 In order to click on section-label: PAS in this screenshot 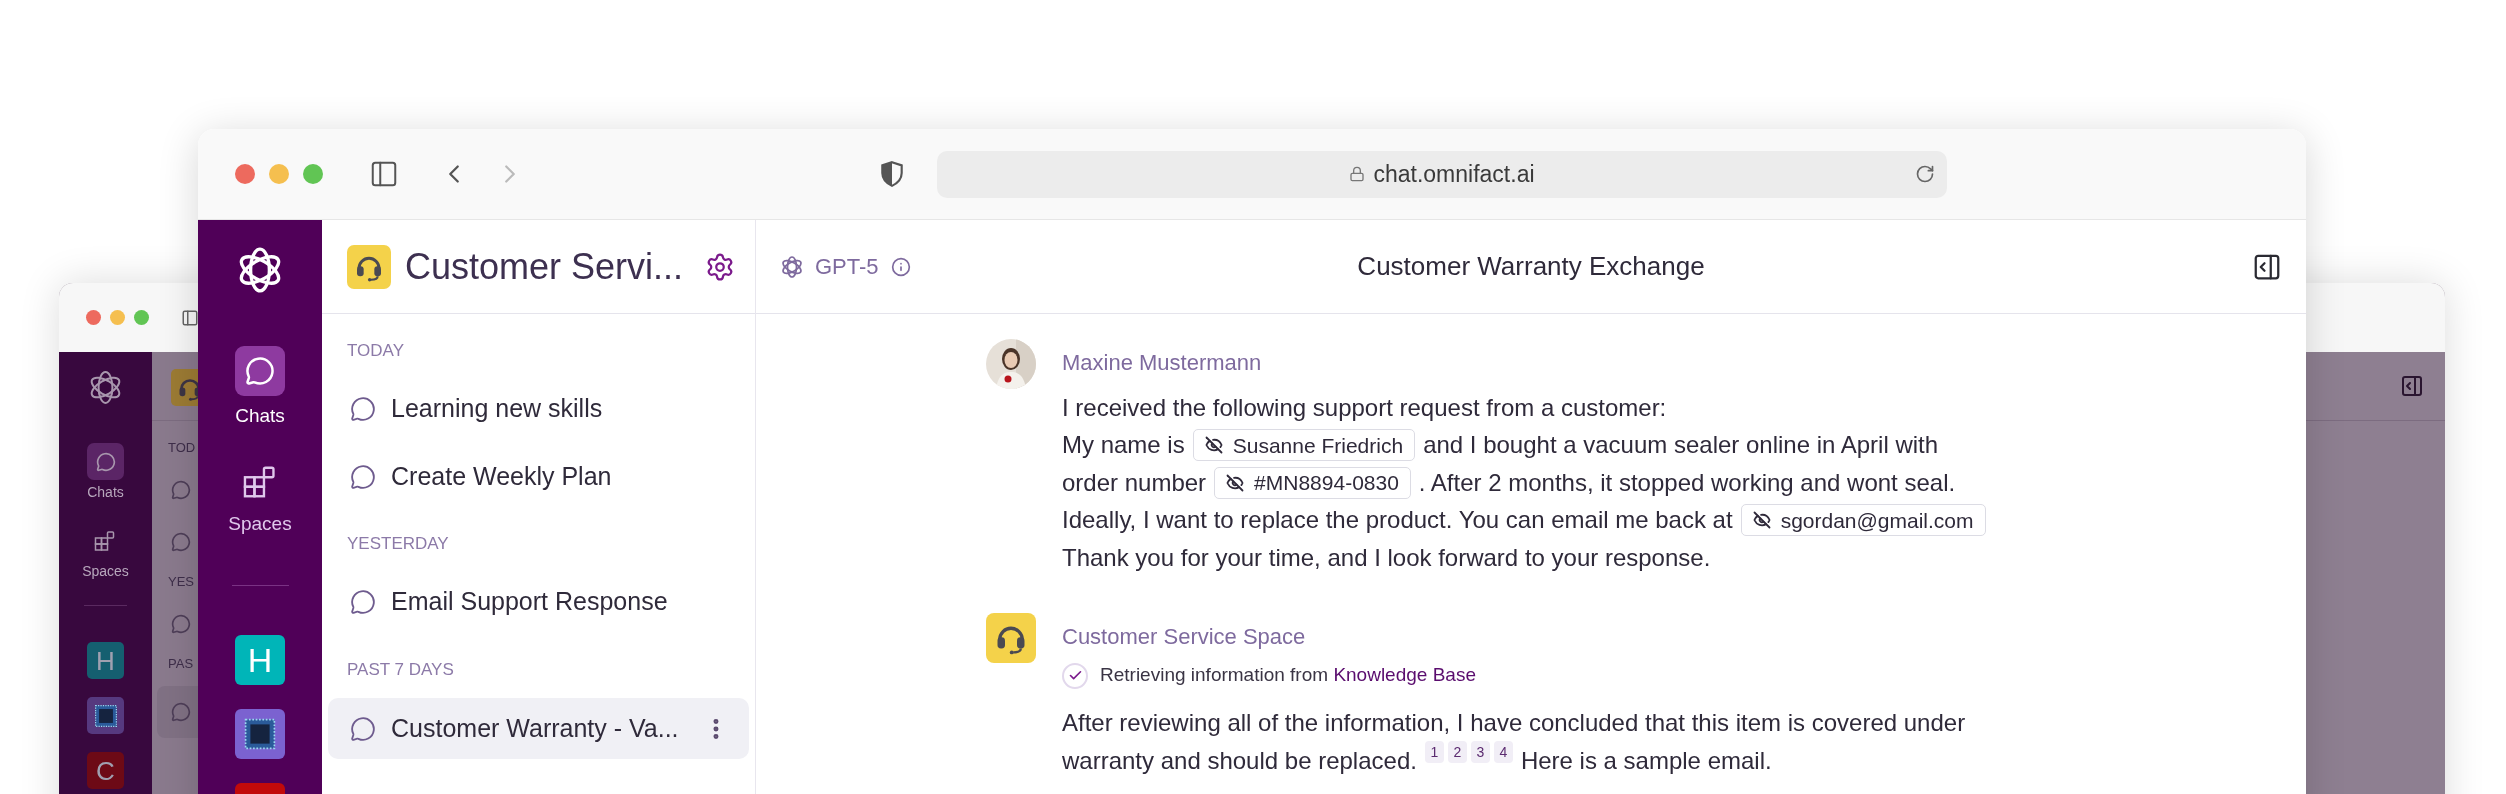, I will do `click(181, 664)`.